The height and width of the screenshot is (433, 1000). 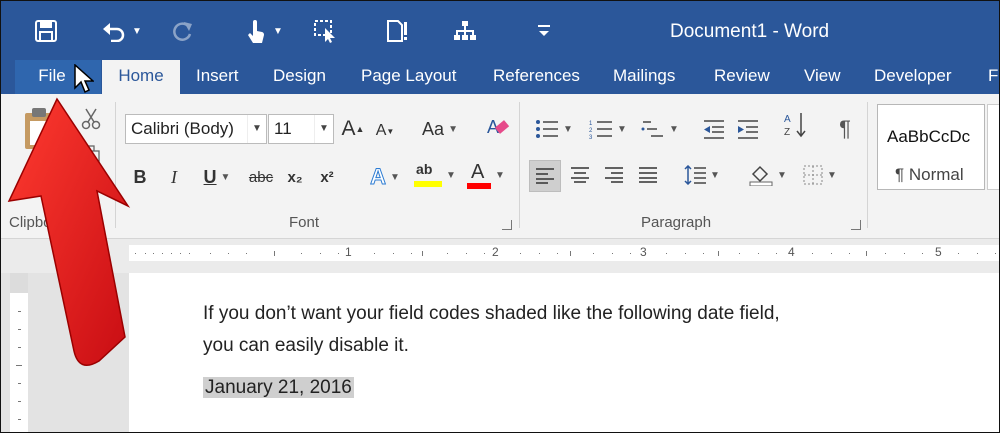 What do you see at coordinates (644, 77) in the screenshot?
I see `tab-mailings: Mailings` at bounding box center [644, 77].